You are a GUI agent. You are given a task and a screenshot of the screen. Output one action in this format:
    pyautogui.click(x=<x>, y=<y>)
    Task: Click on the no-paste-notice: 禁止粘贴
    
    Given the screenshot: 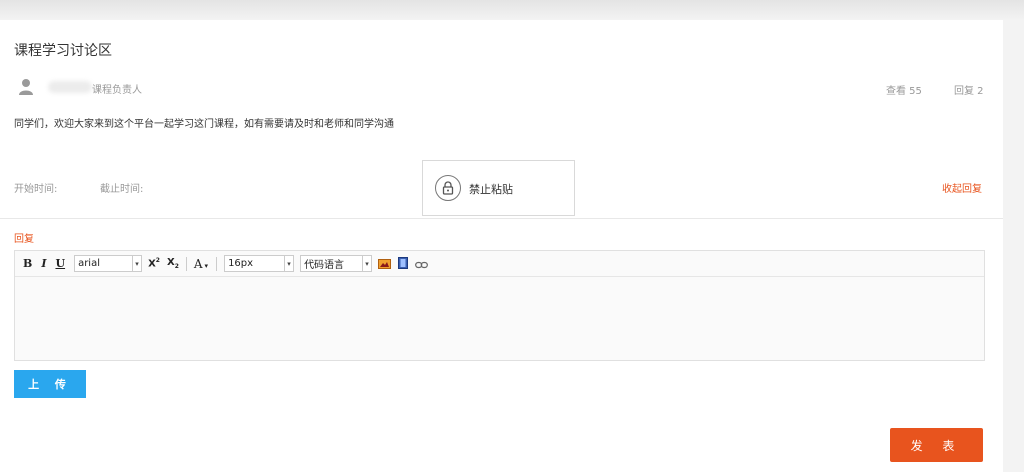 What is the action you would take?
    pyautogui.click(x=498, y=188)
    